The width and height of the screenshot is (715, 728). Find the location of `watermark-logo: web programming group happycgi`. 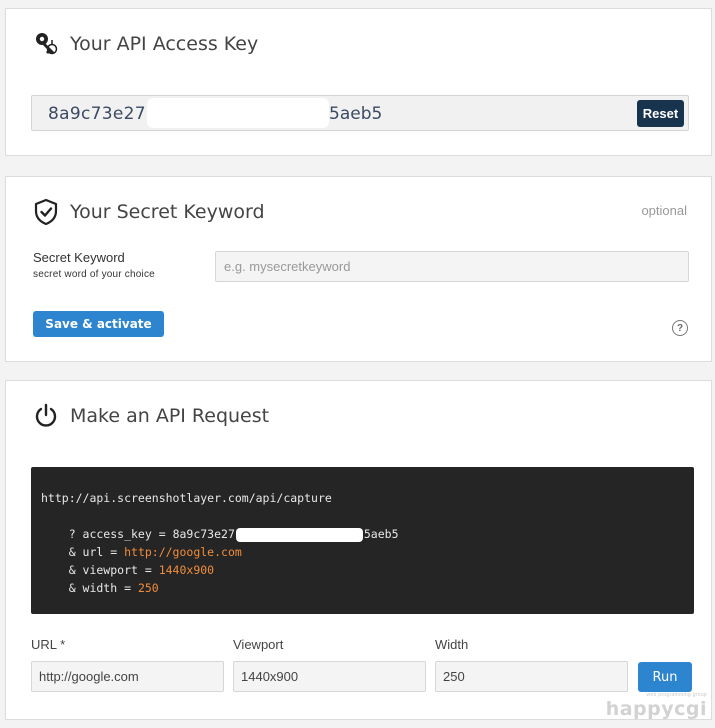

watermark-logo: web programming group happycgi is located at coordinates (656, 706).